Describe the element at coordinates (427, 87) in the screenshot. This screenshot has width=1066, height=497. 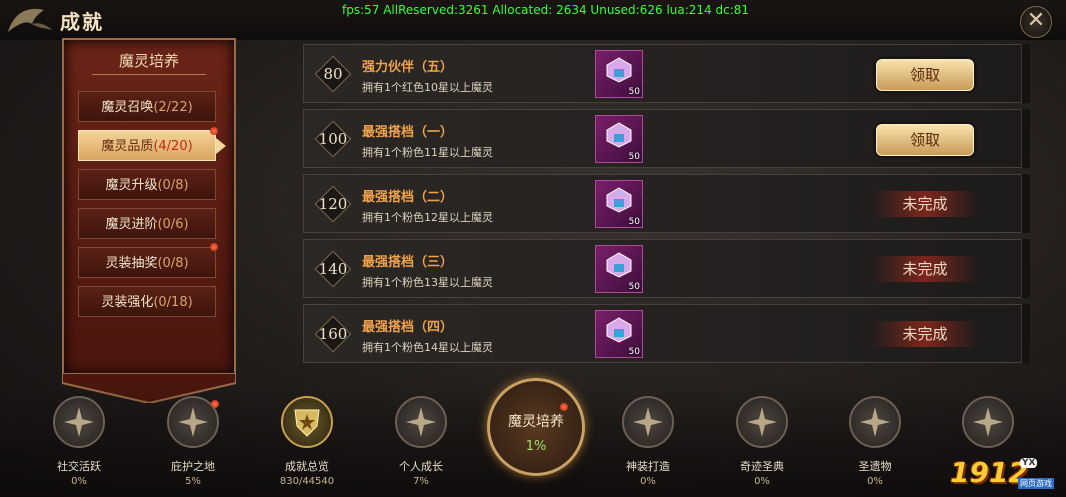
I see `achievement-desc: 拥有1个红色10星以上魔灵` at that location.